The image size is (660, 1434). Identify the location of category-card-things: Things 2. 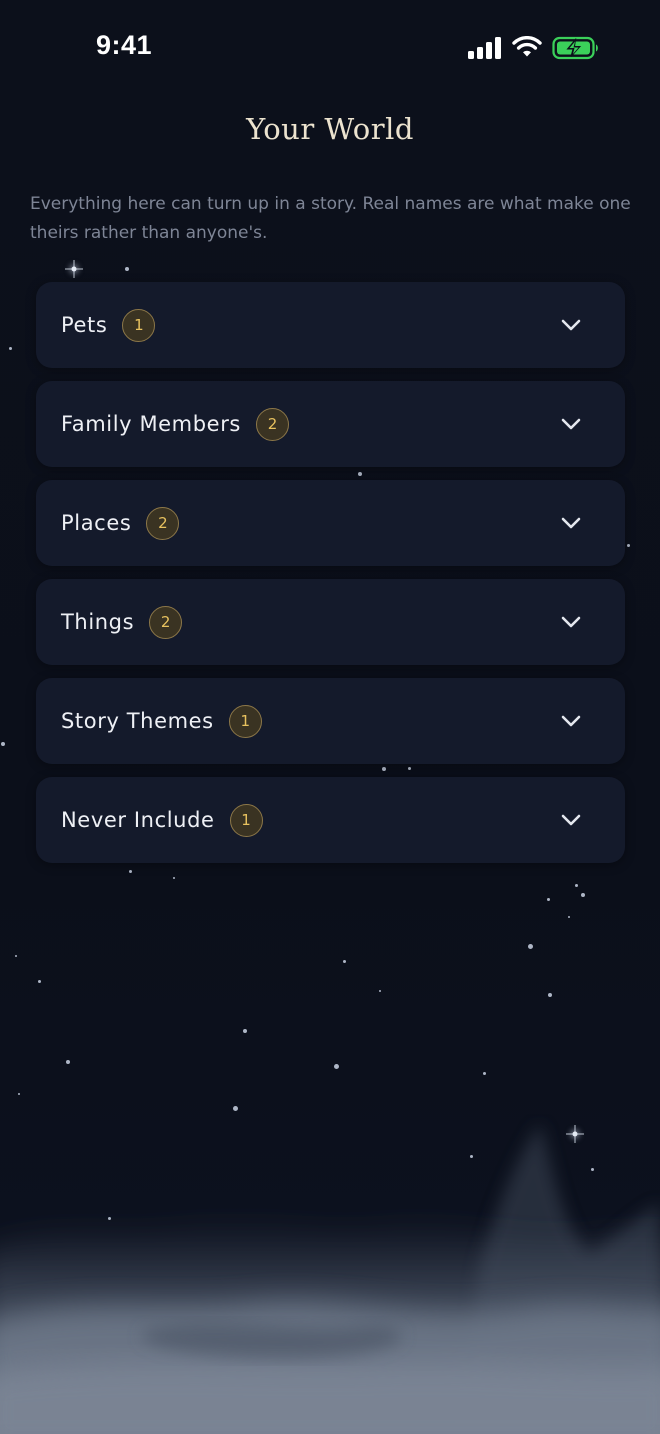
(330, 622).